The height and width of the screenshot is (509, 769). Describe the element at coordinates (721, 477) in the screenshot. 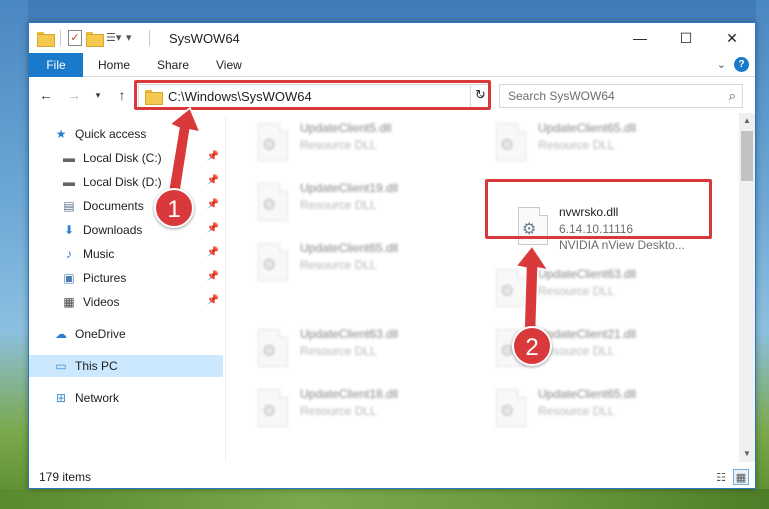

I see `details-view-icon: ☷` at that location.